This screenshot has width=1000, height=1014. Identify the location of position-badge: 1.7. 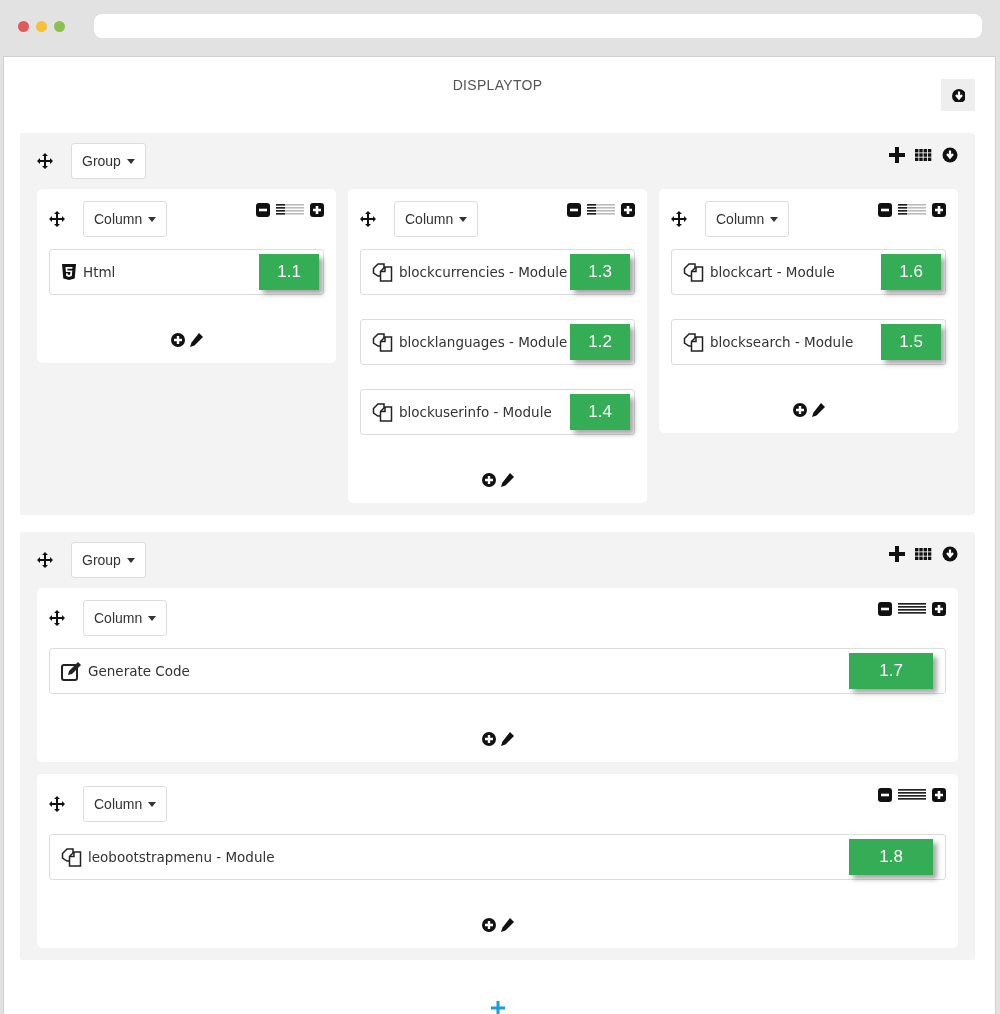
(891, 671).